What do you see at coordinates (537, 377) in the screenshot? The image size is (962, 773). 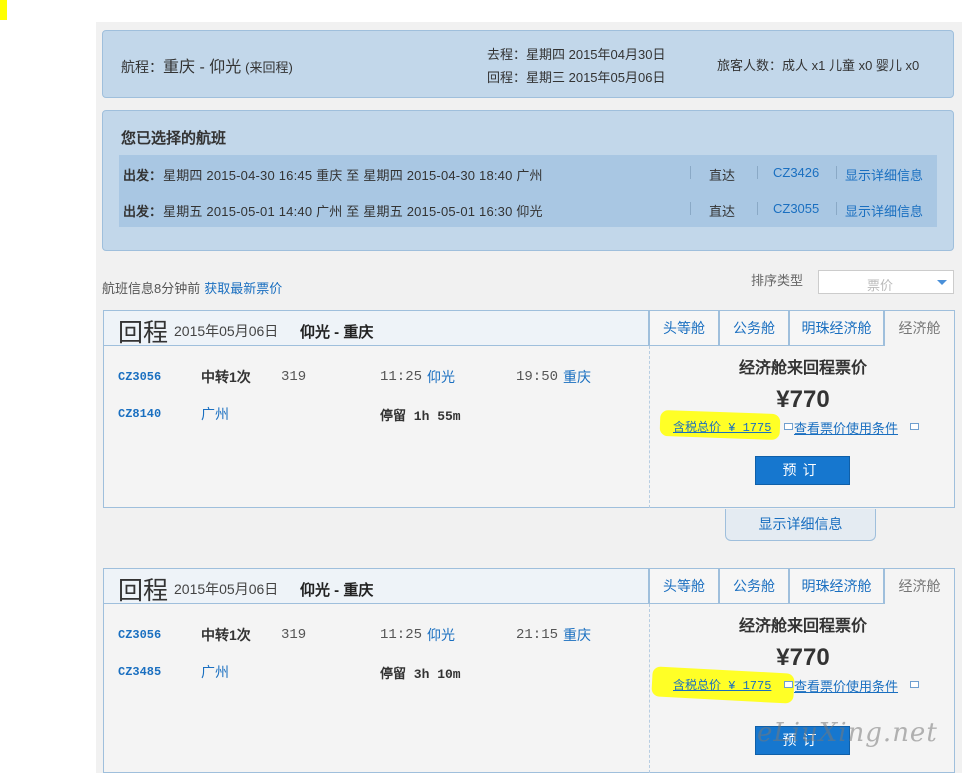 I see `arrival-time: 19:50` at bounding box center [537, 377].